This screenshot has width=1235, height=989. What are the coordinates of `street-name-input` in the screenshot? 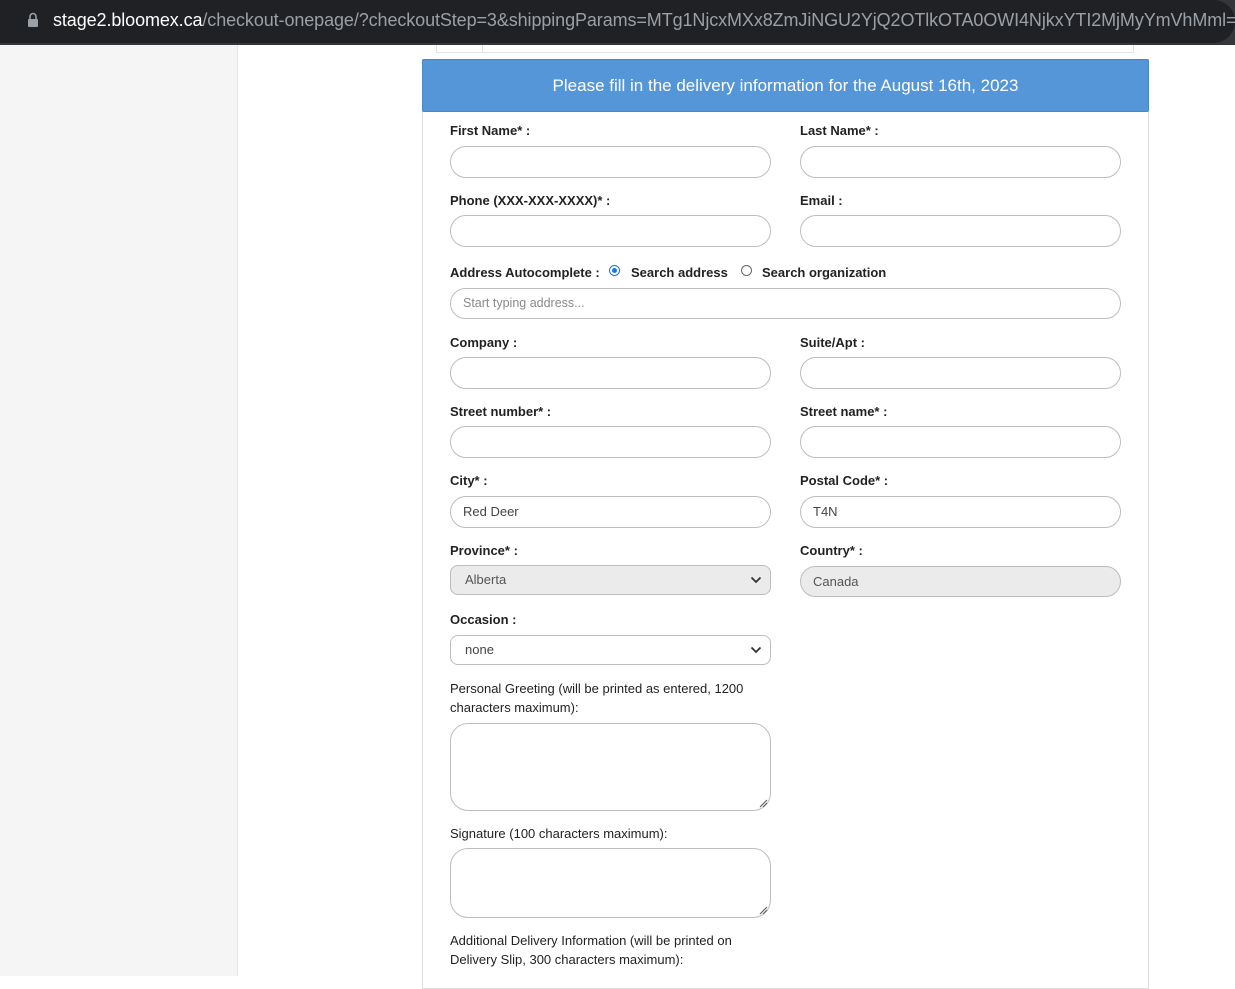 It's located at (960, 442).